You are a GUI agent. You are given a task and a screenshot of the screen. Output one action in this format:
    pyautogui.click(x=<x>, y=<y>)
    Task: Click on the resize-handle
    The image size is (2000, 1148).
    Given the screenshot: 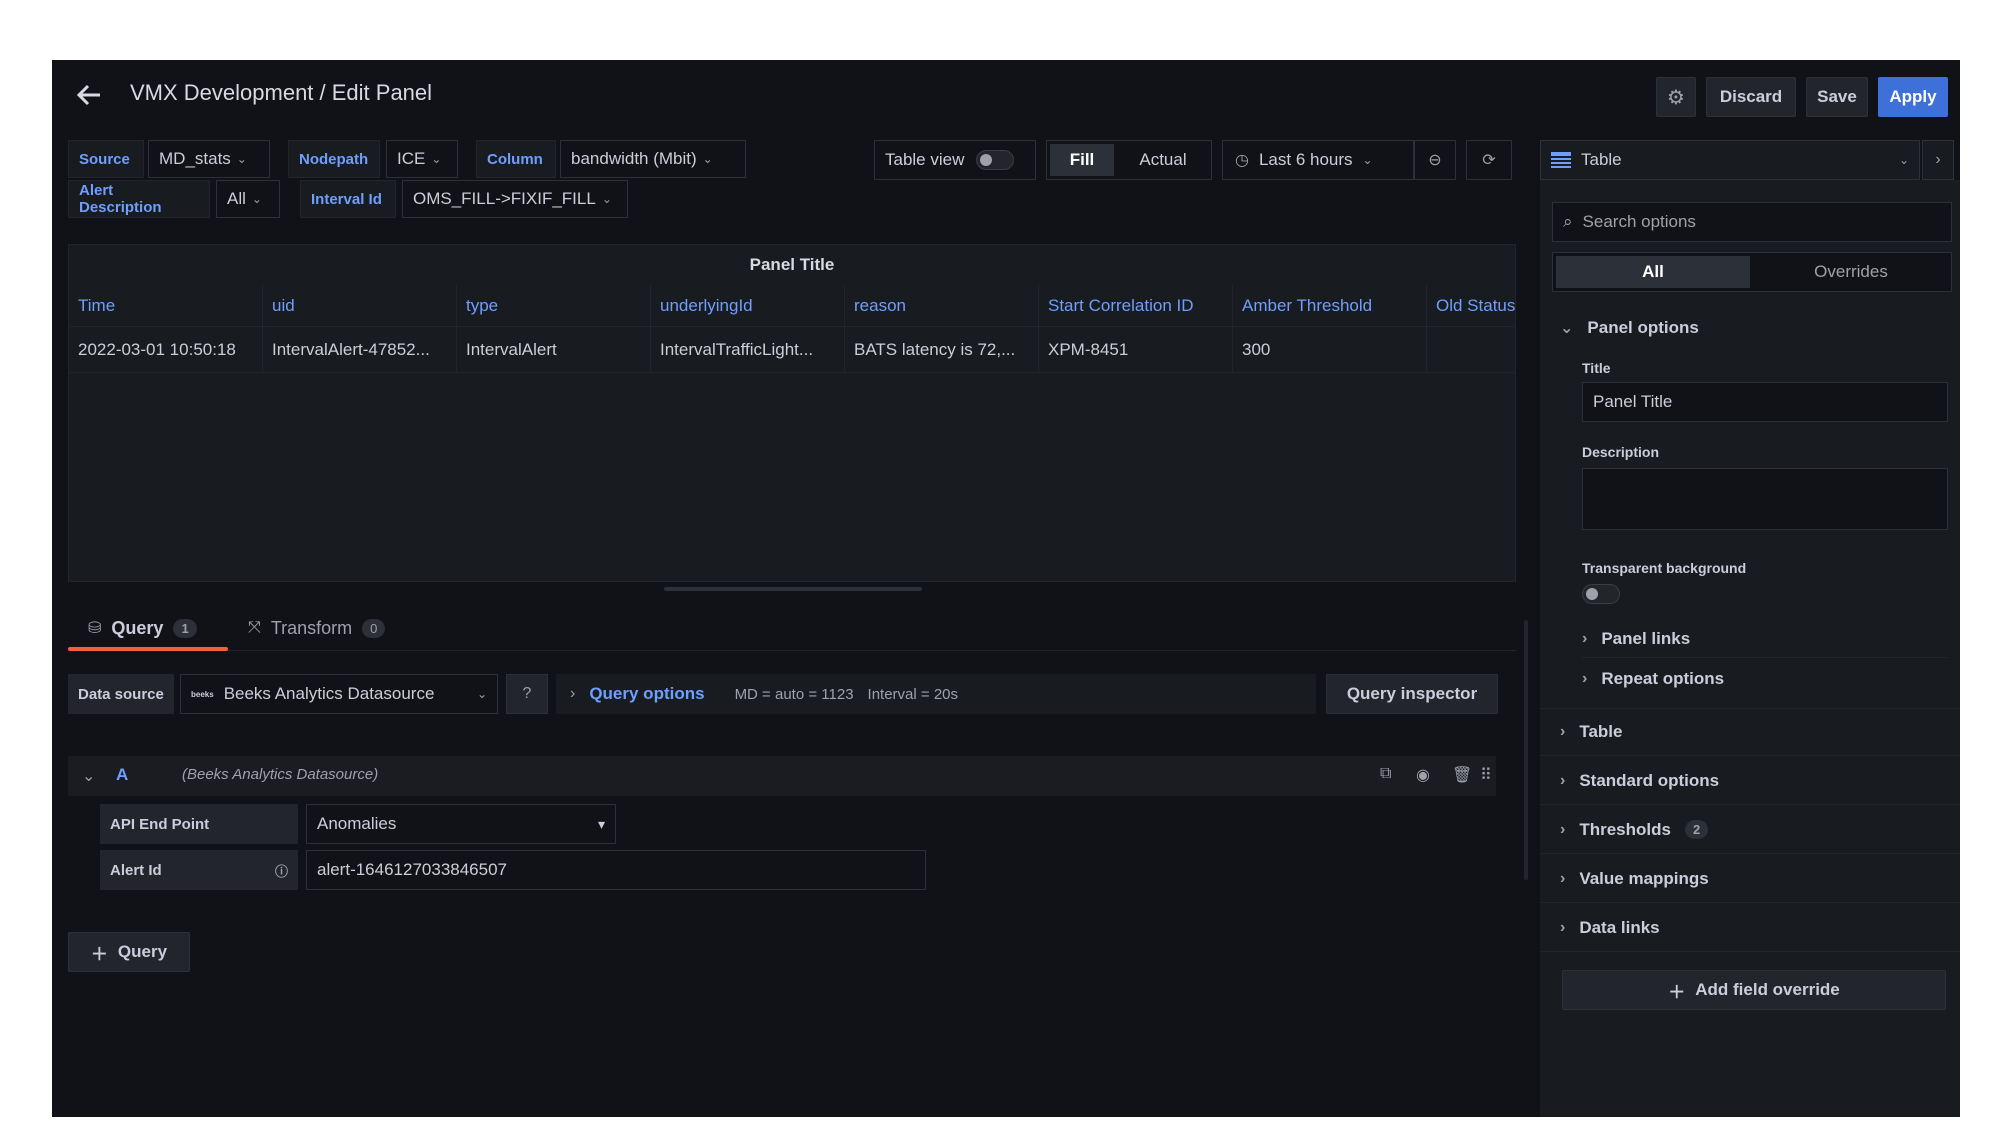 What is the action you would take?
    pyautogui.click(x=793, y=589)
    